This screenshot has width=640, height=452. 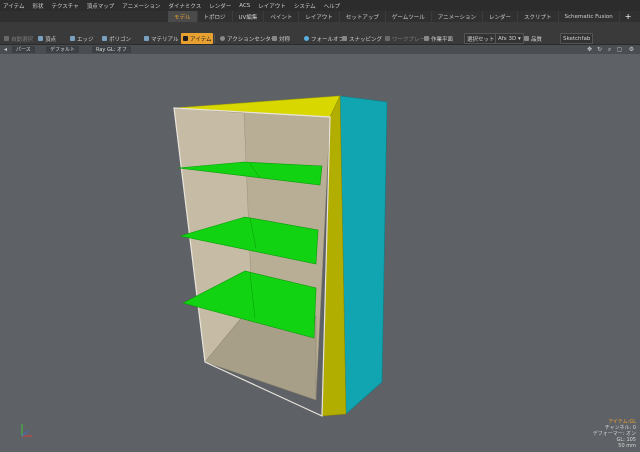 What do you see at coordinates (457, 16) in the screenshot?
I see `layout-tab: アニメーション` at bounding box center [457, 16].